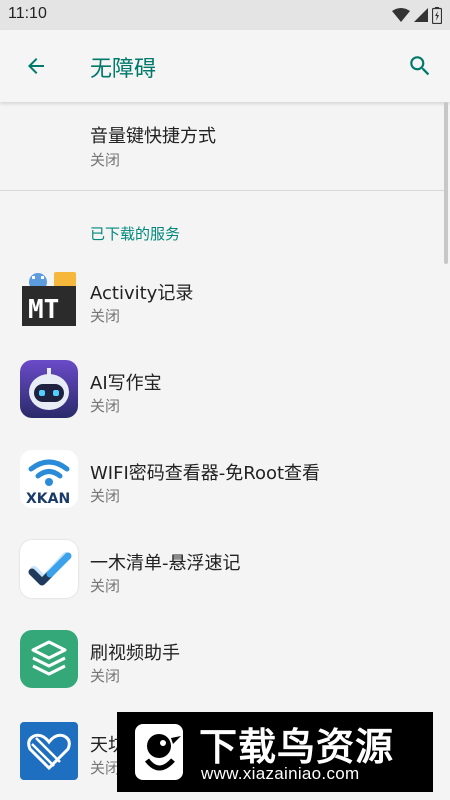 This screenshot has width=450, height=800. I want to click on pref-title: WIFI密码查看器-免Root查看, so click(205, 473).